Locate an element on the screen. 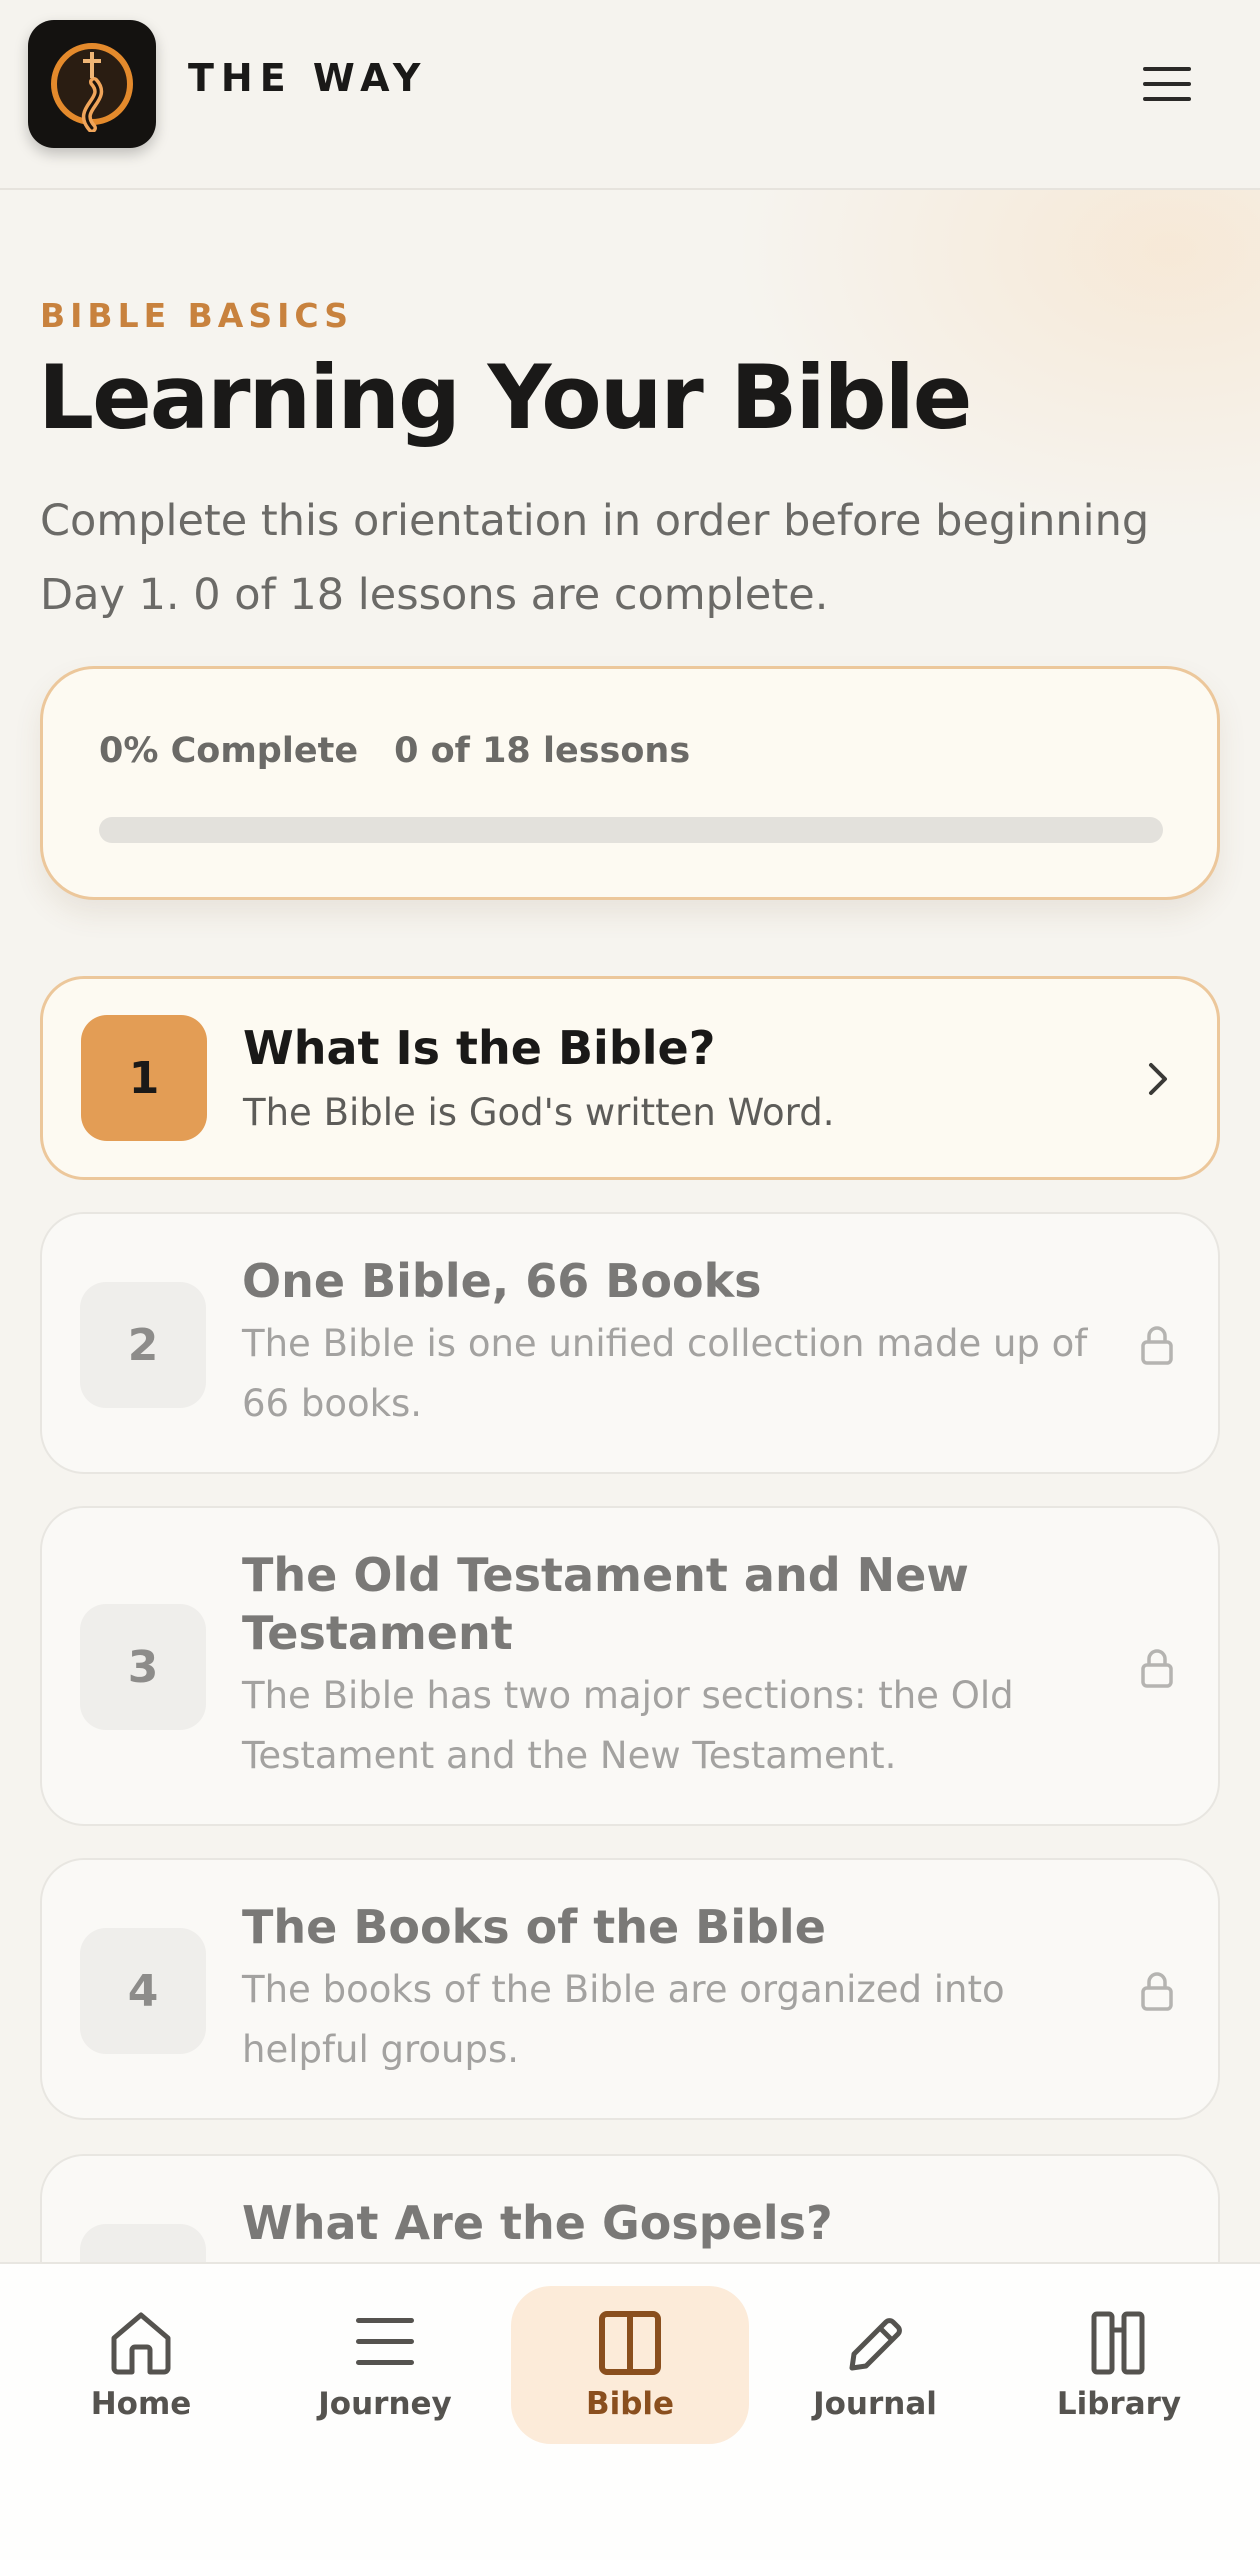  nav-library: Library is located at coordinates (1119, 2365).